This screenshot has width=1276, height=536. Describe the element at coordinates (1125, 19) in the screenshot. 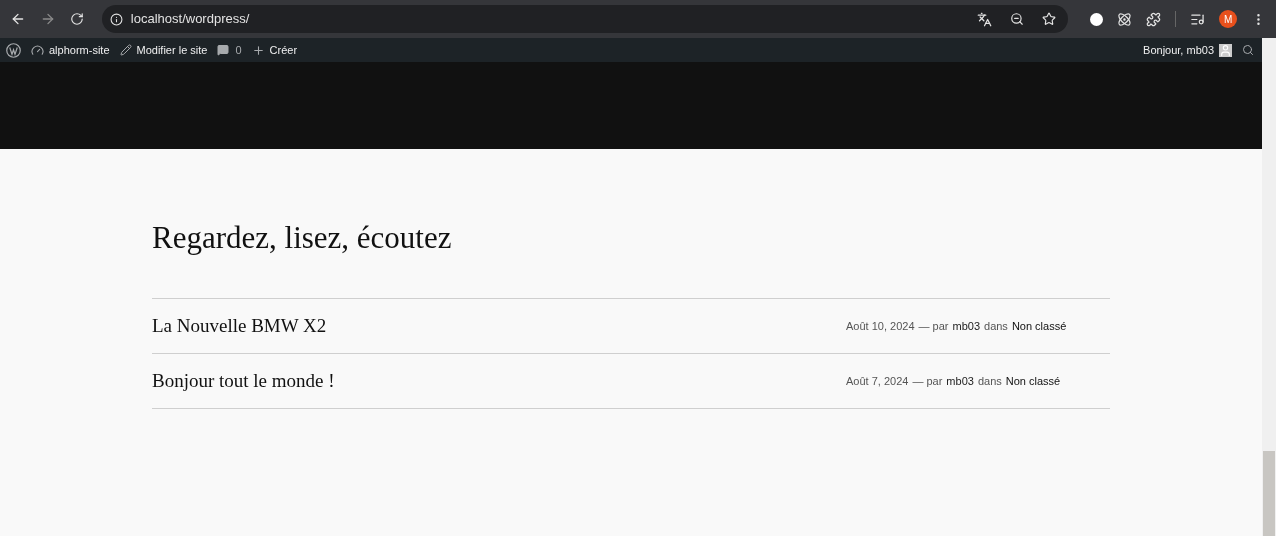

I see `atom-icon` at that location.